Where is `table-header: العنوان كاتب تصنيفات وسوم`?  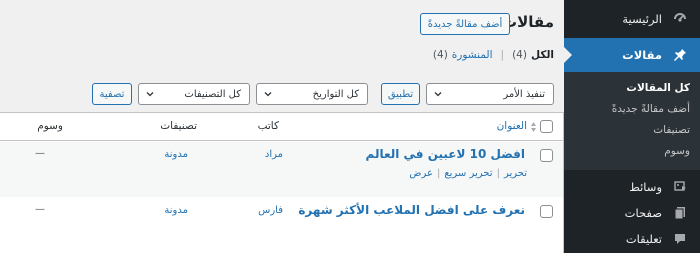 table-header: العنوان كاتب تصنيفات وسوم is located at coordinates (281, 127).